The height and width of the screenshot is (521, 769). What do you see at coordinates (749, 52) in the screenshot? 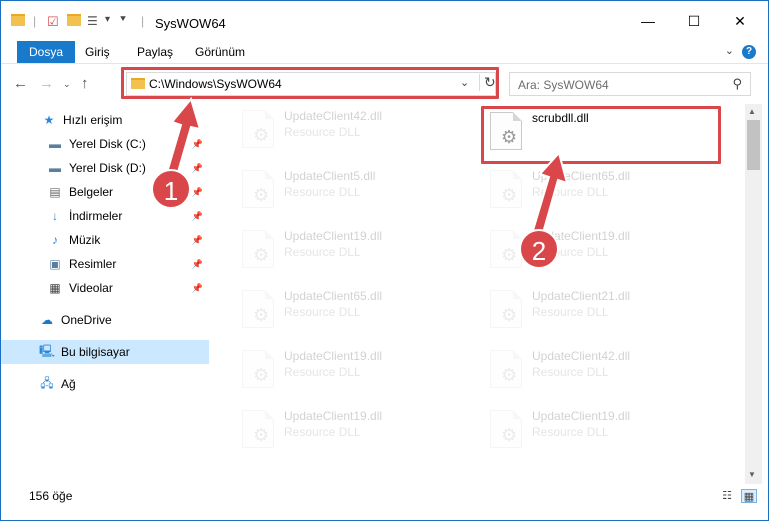
I see `help-icon: ?` at bounding box center [749, 52].